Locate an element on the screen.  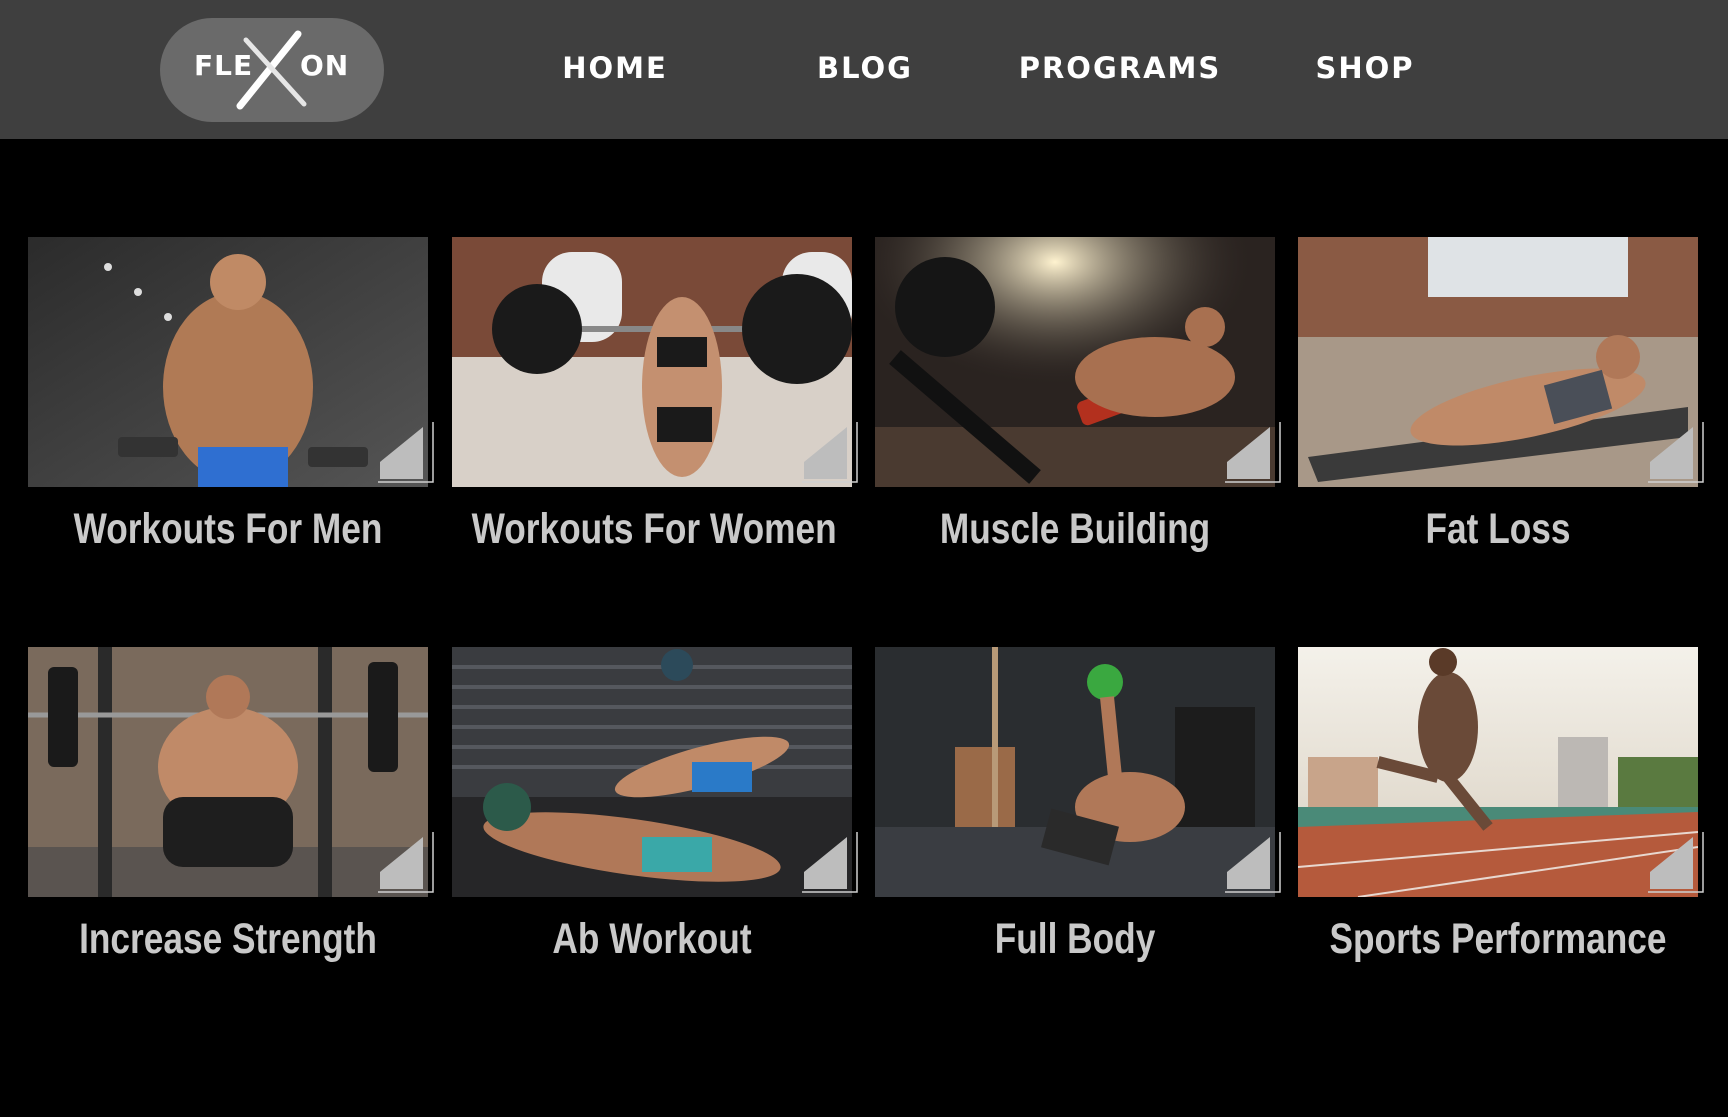
nav-blog-link: BLOG is located at coordinates (865, 68).